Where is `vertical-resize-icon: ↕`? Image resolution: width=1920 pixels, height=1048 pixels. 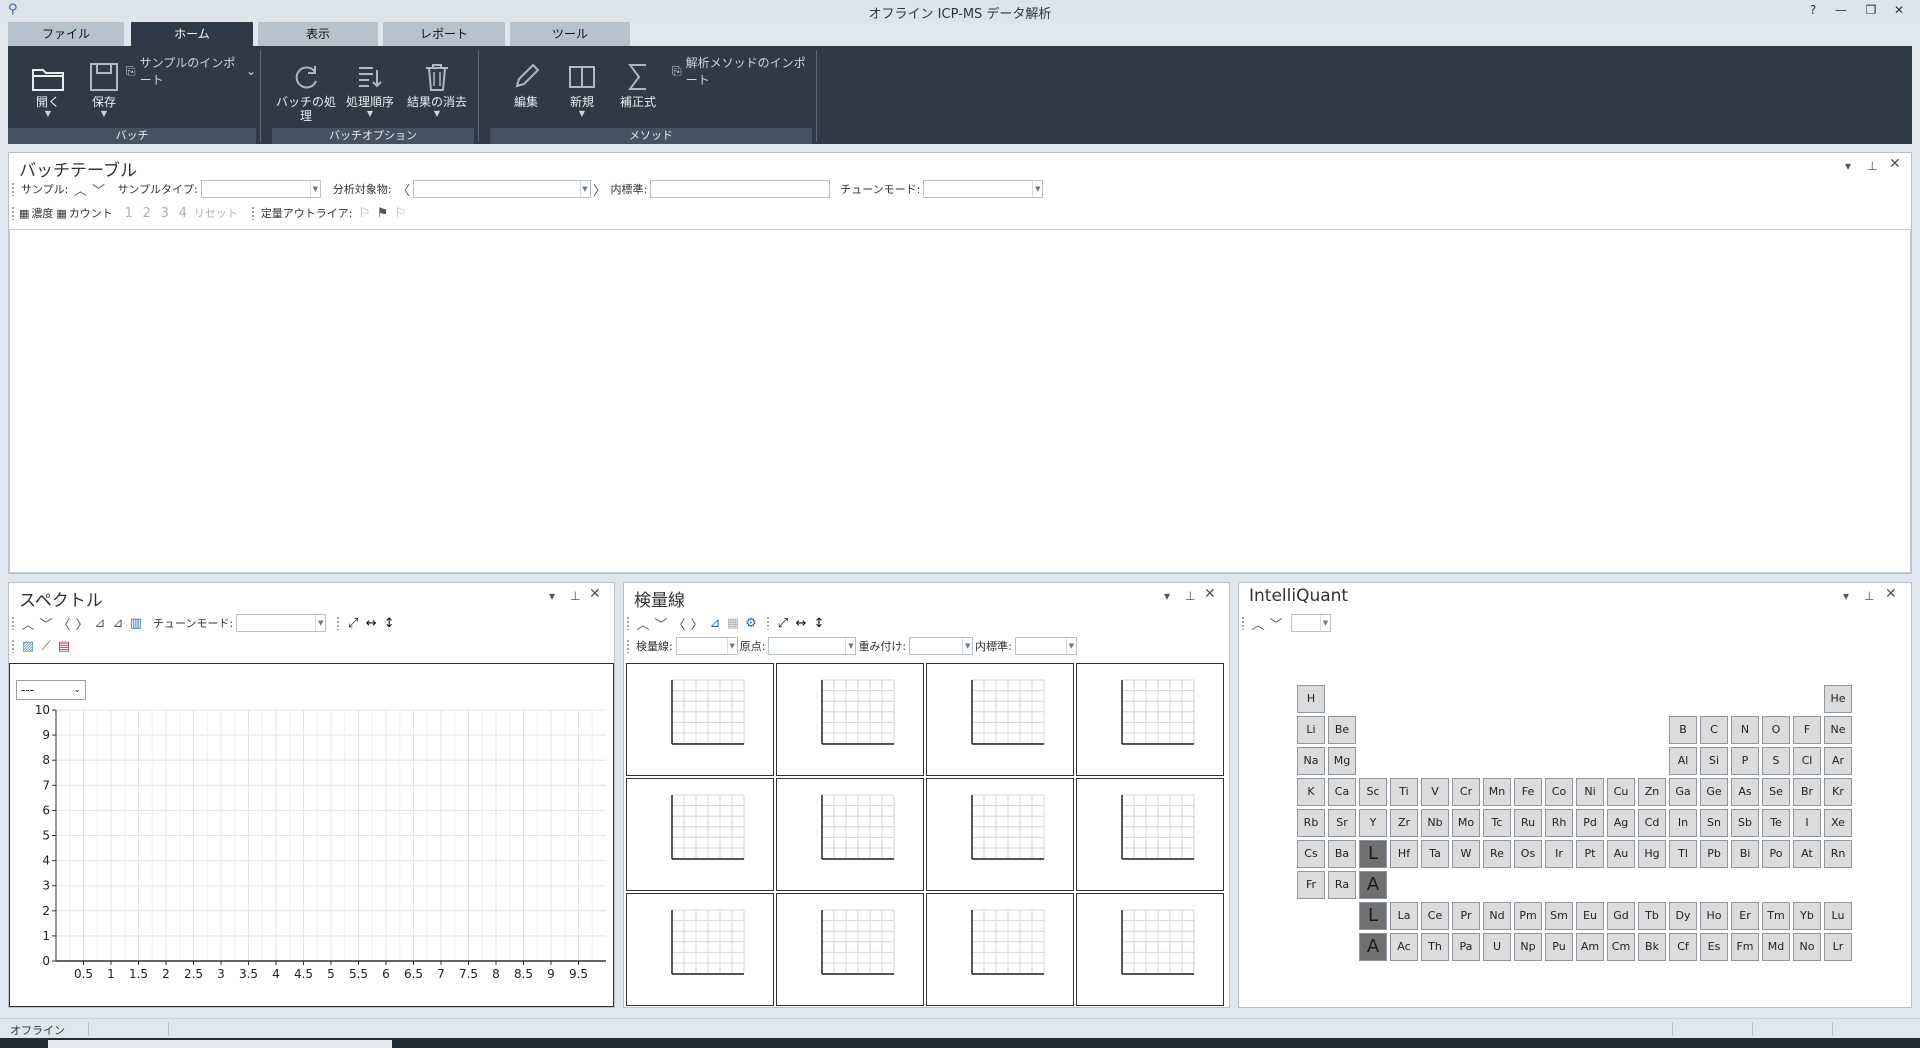
vertical-resize-icon: ↕ is located at coordinates (389, 623).